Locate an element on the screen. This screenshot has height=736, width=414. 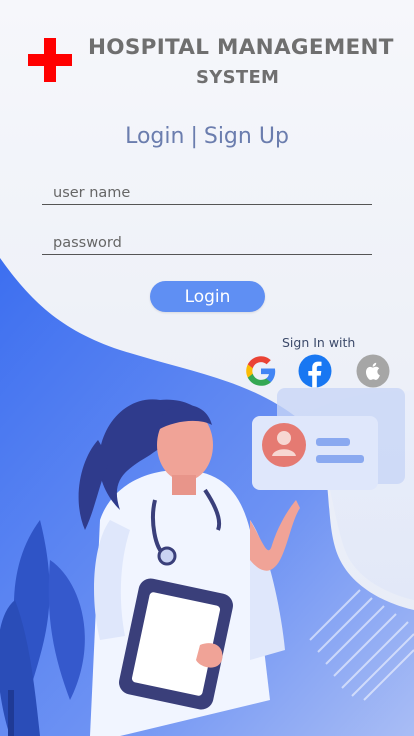
auth-tabs: Login | Sign Up is located at coordinates (207, 136).